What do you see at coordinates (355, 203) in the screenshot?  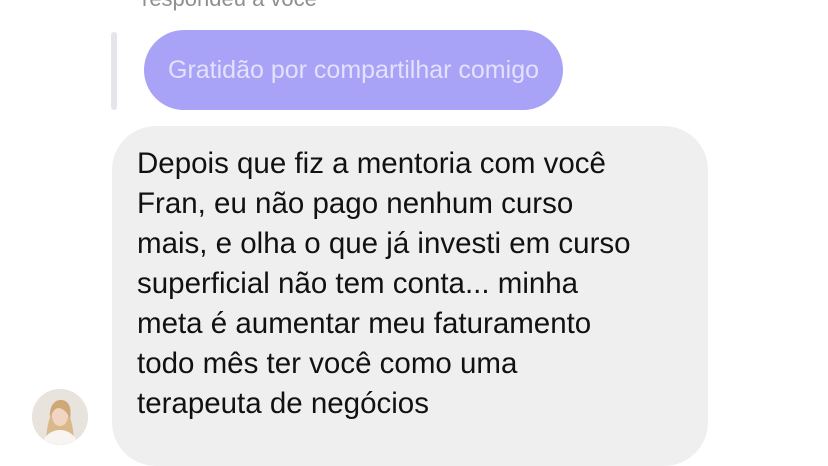 I see `message-line: Fran, eu não pago nenhum curso` at bounding box center [355, 203].